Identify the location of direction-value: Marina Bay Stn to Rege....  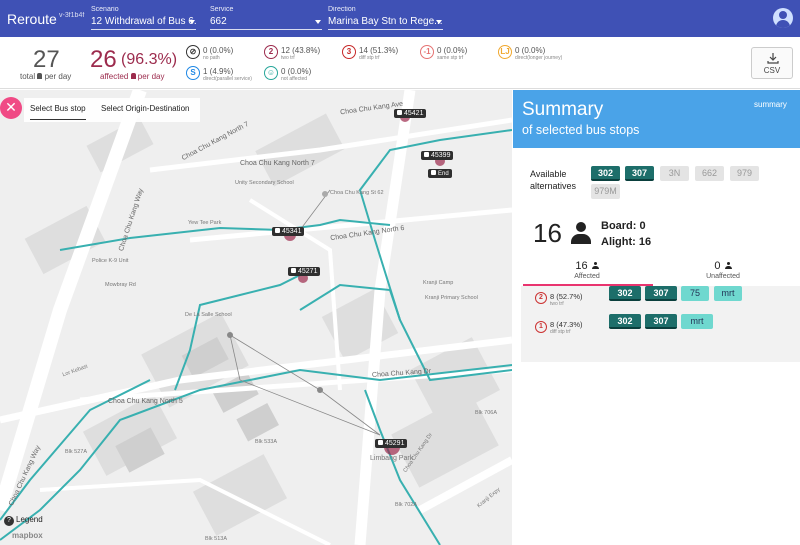
(385, 21).